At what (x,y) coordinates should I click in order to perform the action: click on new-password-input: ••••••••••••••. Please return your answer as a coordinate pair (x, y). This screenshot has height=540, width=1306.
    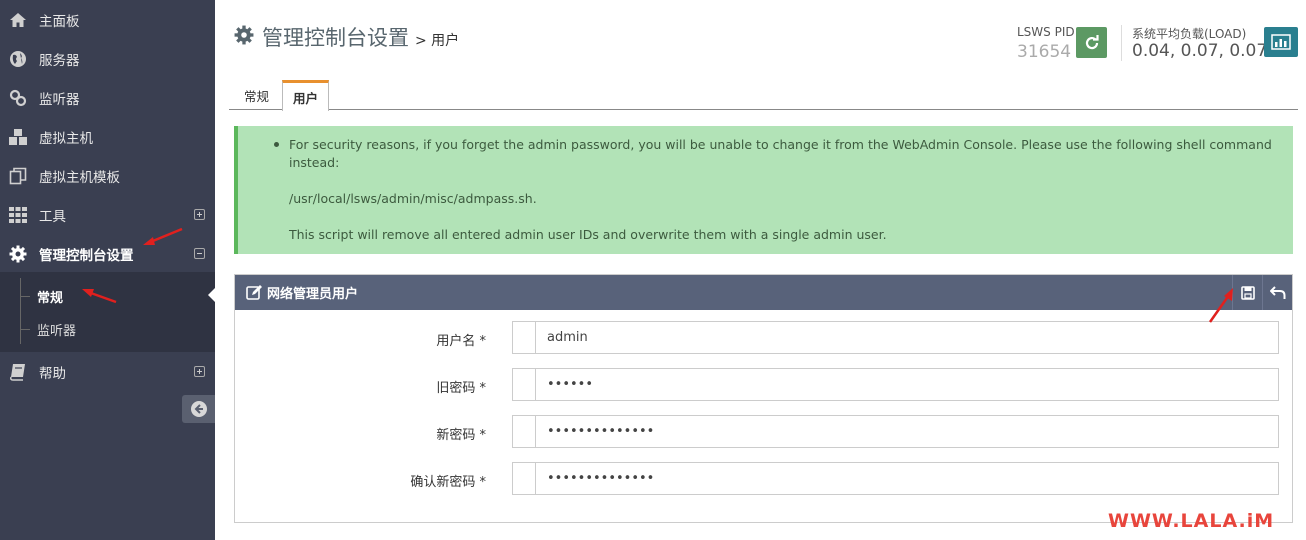
    Looking at the image, I should click on (895, 431).